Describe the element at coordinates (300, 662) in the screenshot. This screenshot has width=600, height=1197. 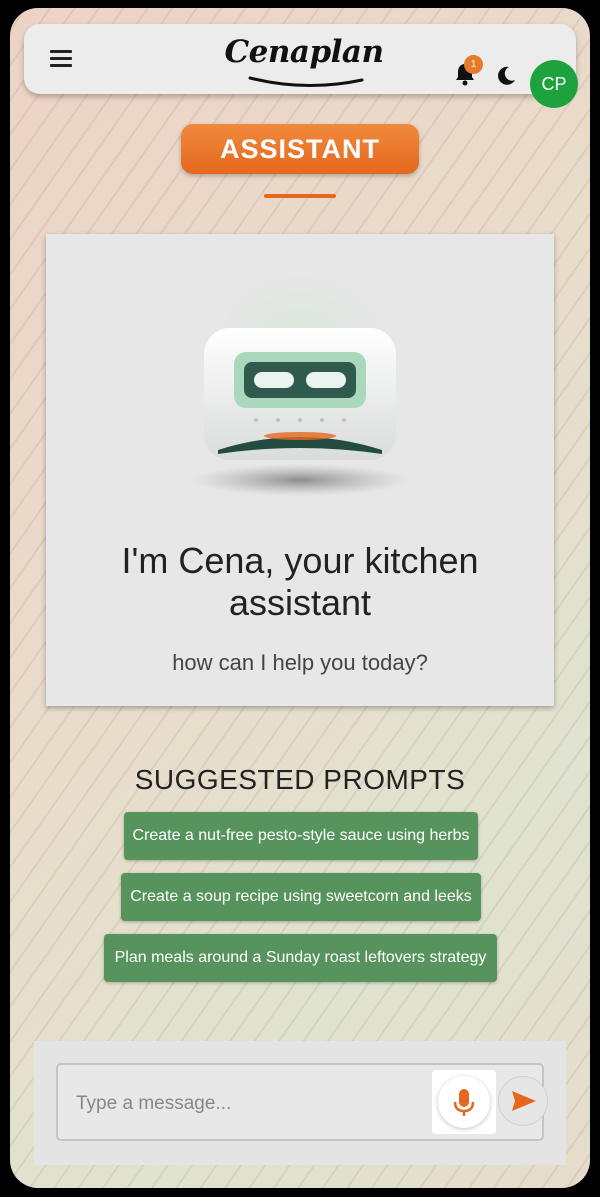
I see `assistant-subheading: how can I help you today?` at that location.